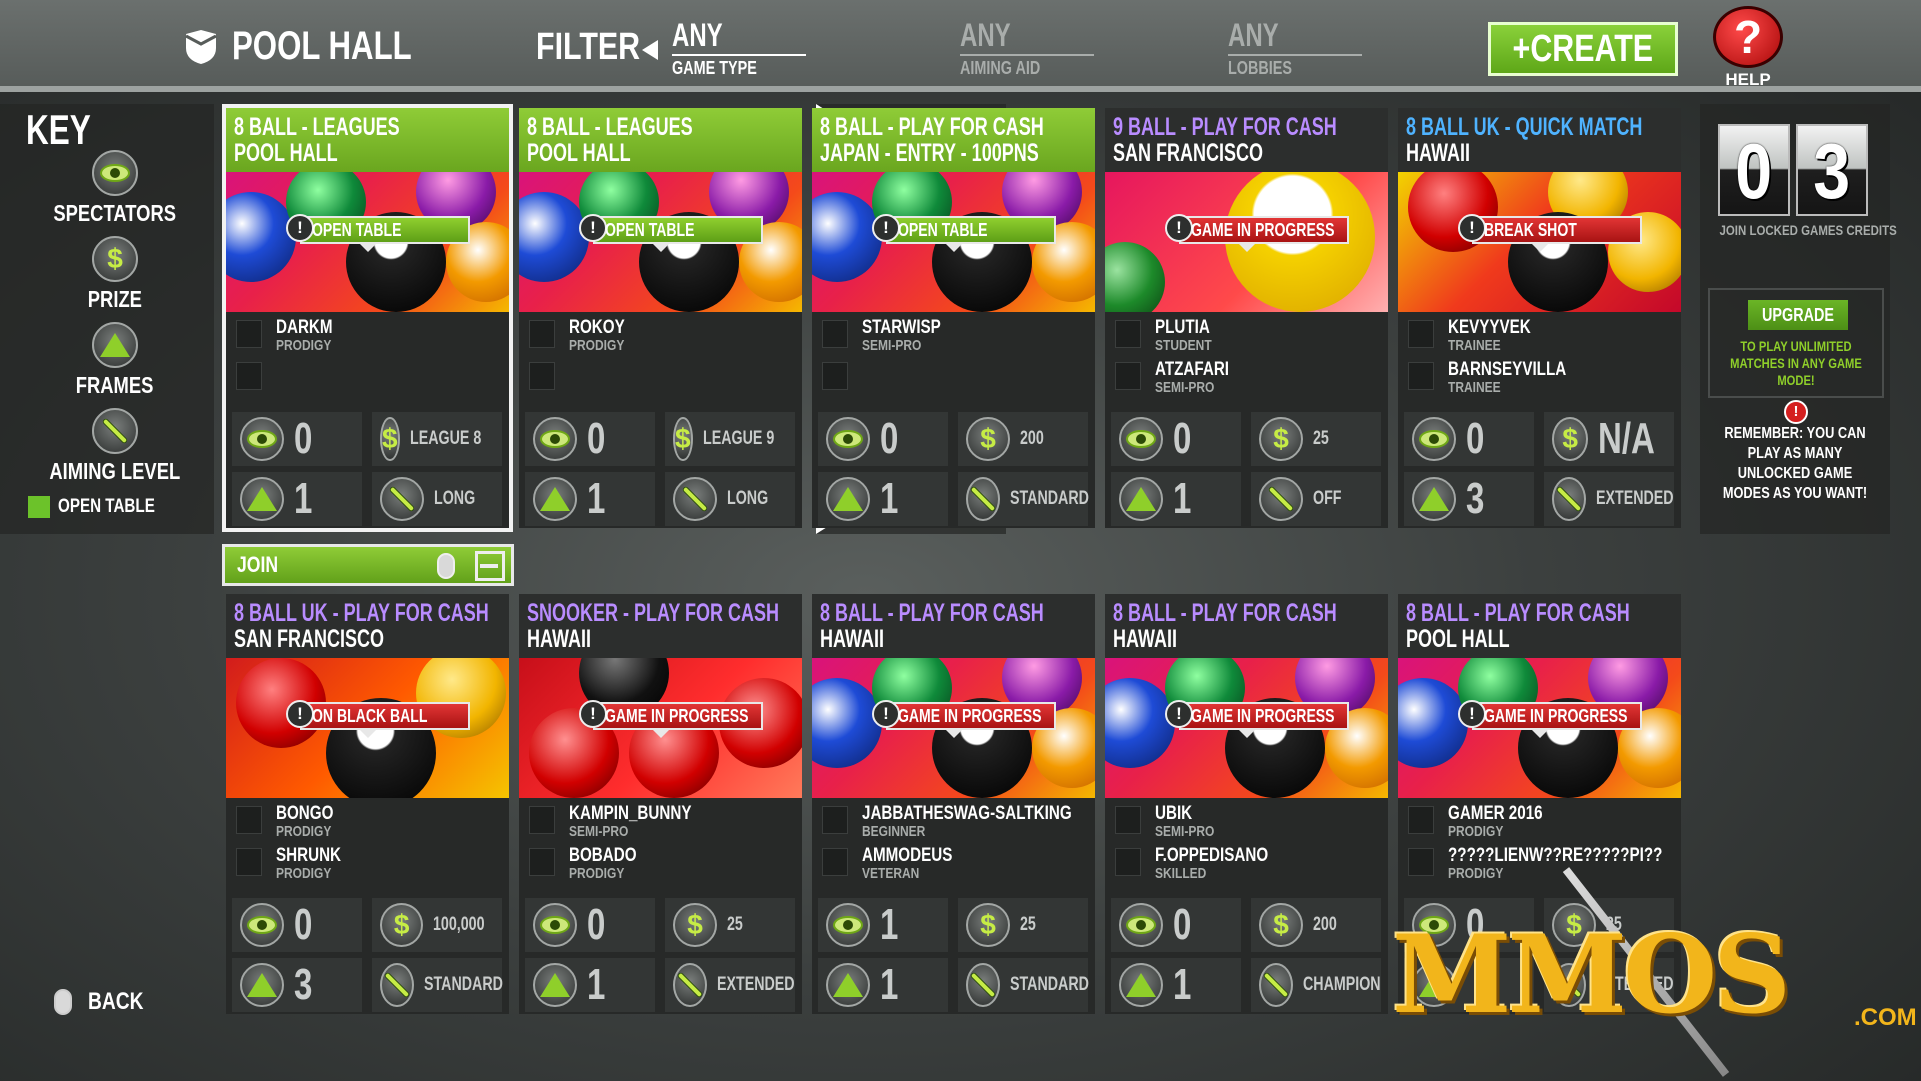  Describe the element at coordinates (739, 48) in the screenshot. I see `filter-game-type: ANY GAME TYPE` at that location.